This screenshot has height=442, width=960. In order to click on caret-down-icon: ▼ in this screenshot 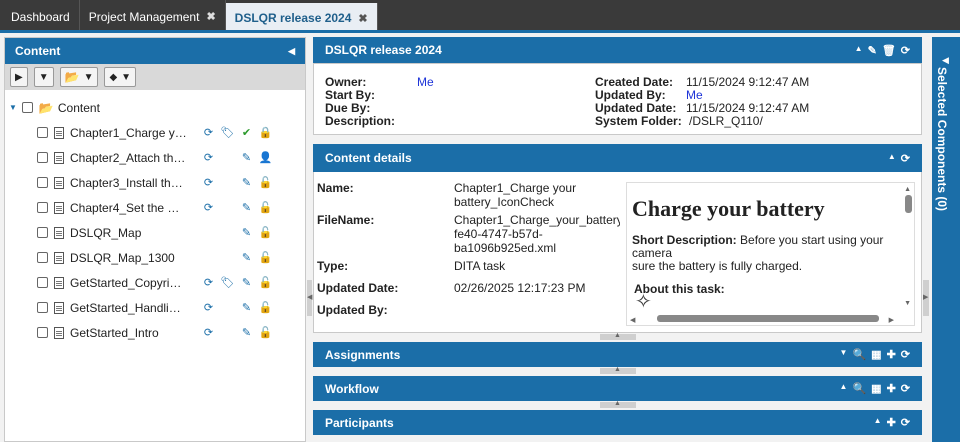, I will do `click(13, 107)`.